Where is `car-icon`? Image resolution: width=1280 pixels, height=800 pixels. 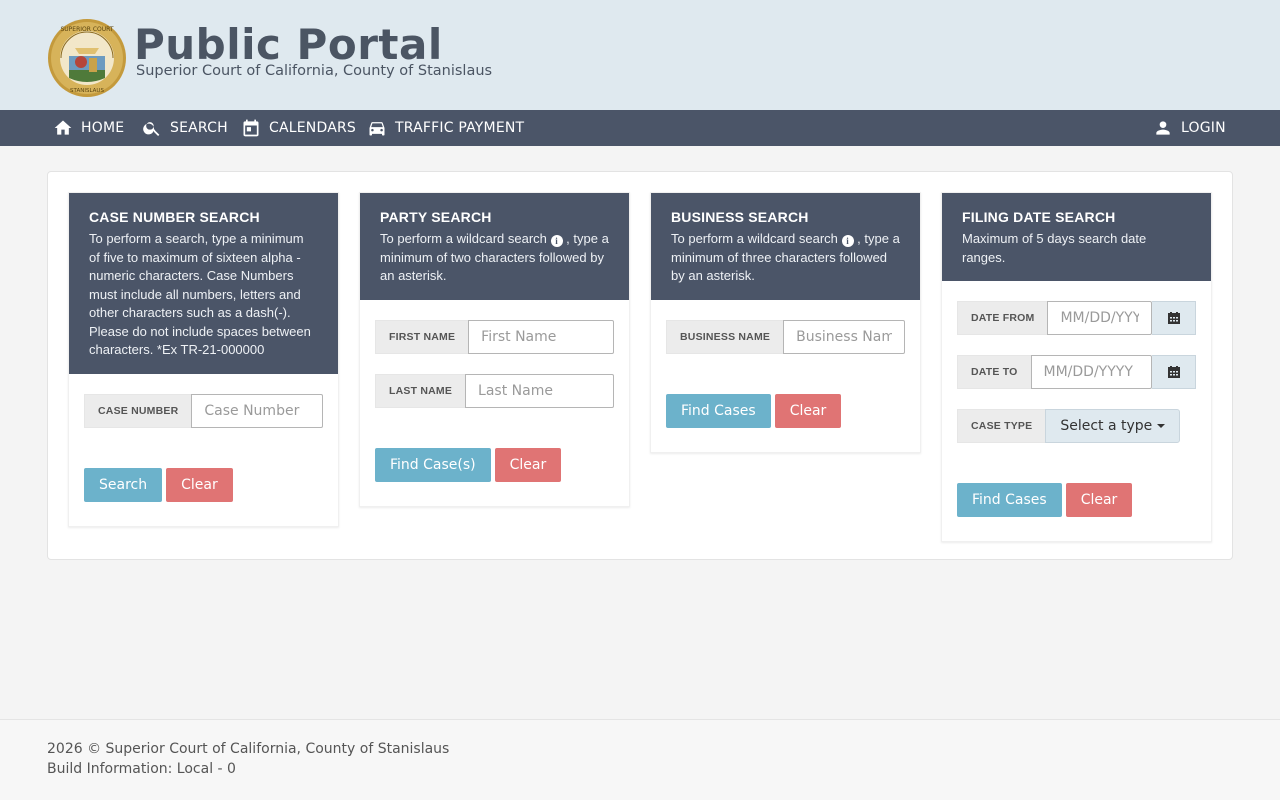
car-icon is located at coordinates (377, 129).